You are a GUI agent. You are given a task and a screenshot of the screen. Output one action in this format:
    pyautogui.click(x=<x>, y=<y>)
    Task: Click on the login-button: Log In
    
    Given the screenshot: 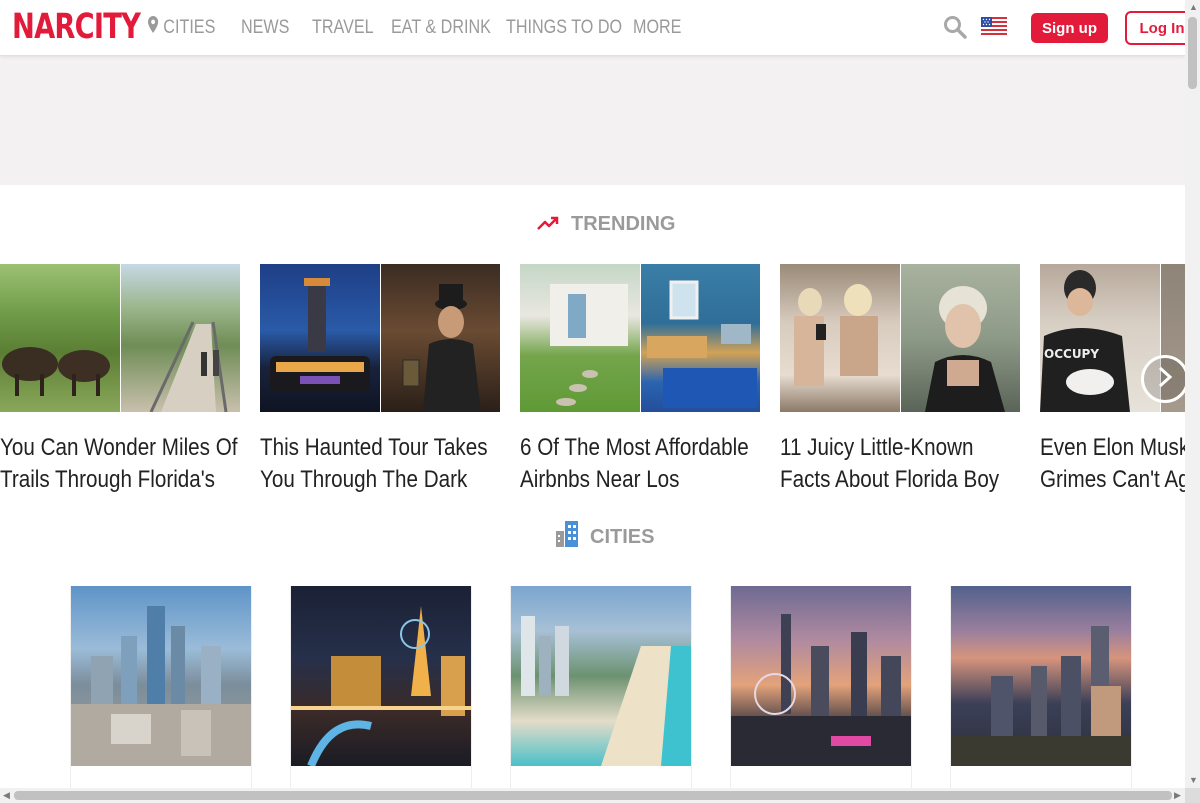 What is the action you would take?
    pyautogui.click(x=1155, y=28)
    